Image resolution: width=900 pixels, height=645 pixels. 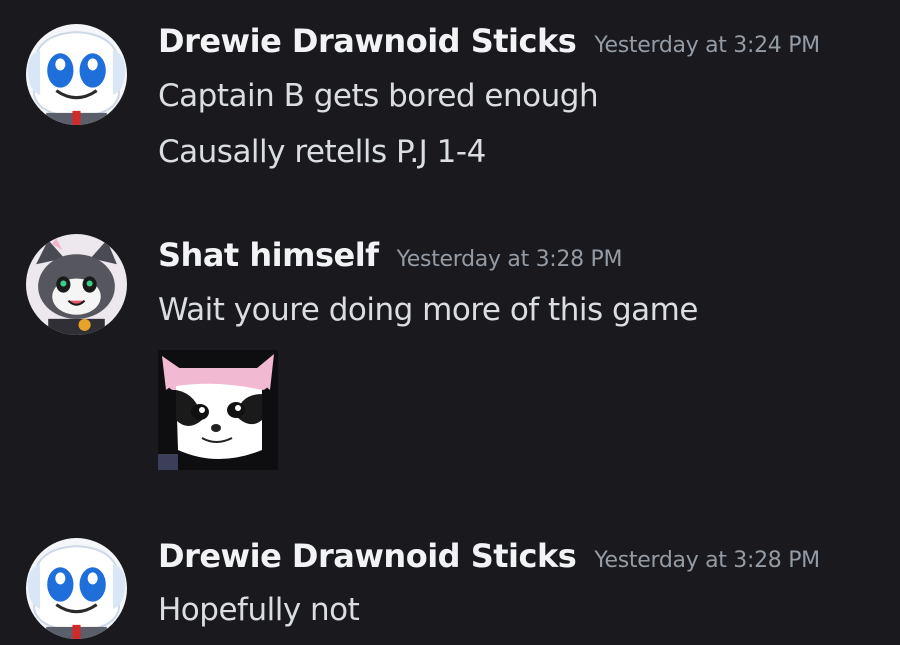 I want to click on message-text: Hopefully not, so click(x=259, y=610).